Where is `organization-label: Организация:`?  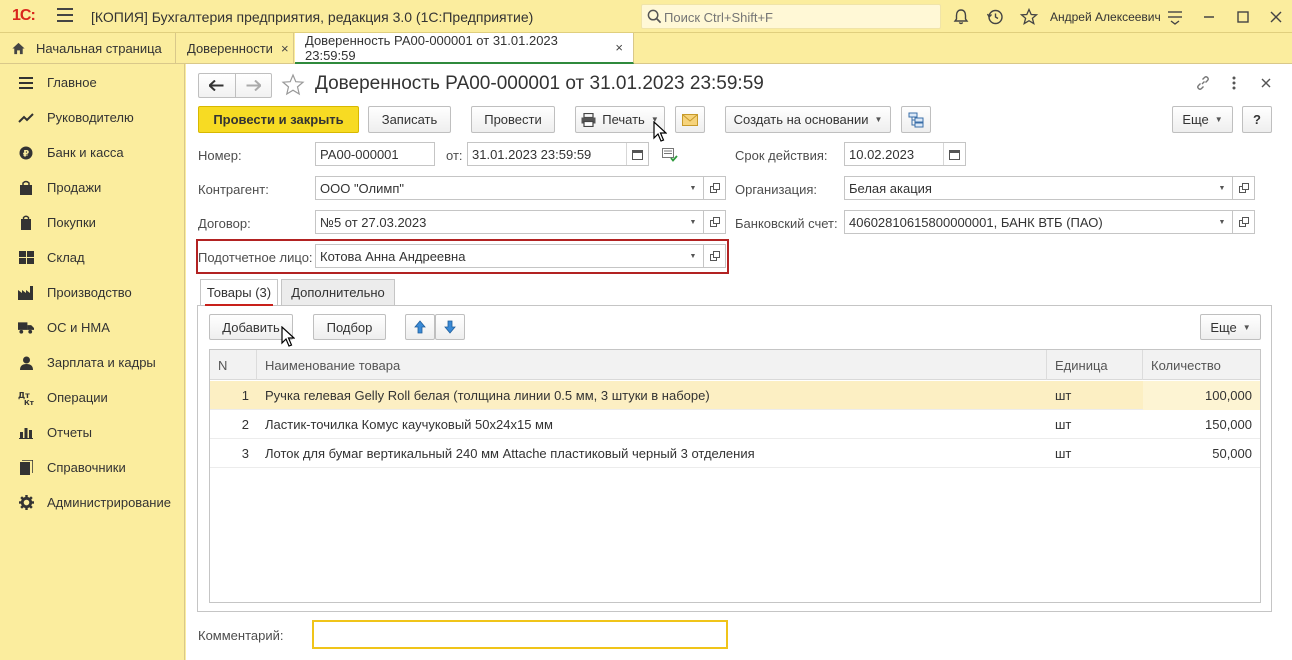
organization-label: Организация: is located at coordinates (776, 189).